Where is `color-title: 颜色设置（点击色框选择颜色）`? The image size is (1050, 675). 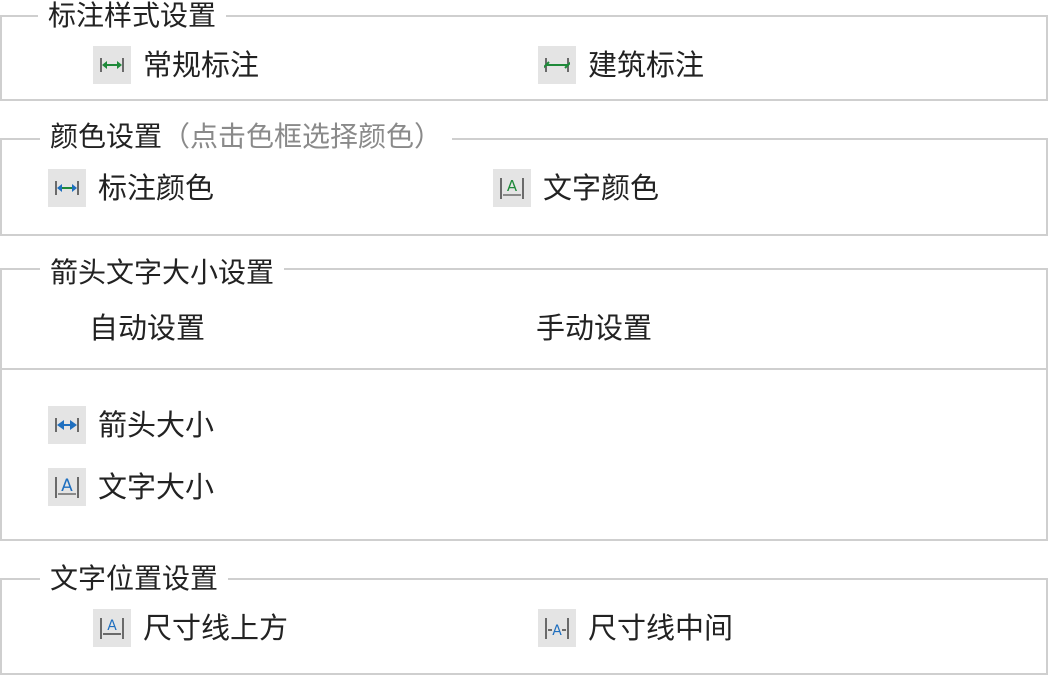
color-title: 颜色设置（点击色框选择颜色） is located at coordinates (246, 136).